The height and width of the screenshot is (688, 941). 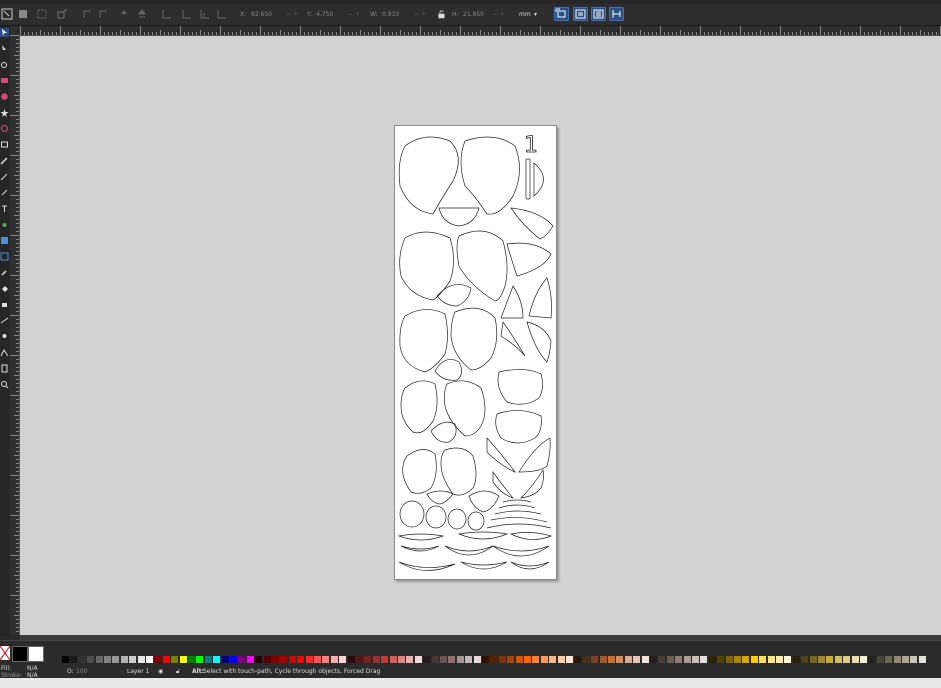 What do you see at coordinates (4, 240) in the screenshot?
I see `gradient-tool-icon` at bounding box center [4, 240].